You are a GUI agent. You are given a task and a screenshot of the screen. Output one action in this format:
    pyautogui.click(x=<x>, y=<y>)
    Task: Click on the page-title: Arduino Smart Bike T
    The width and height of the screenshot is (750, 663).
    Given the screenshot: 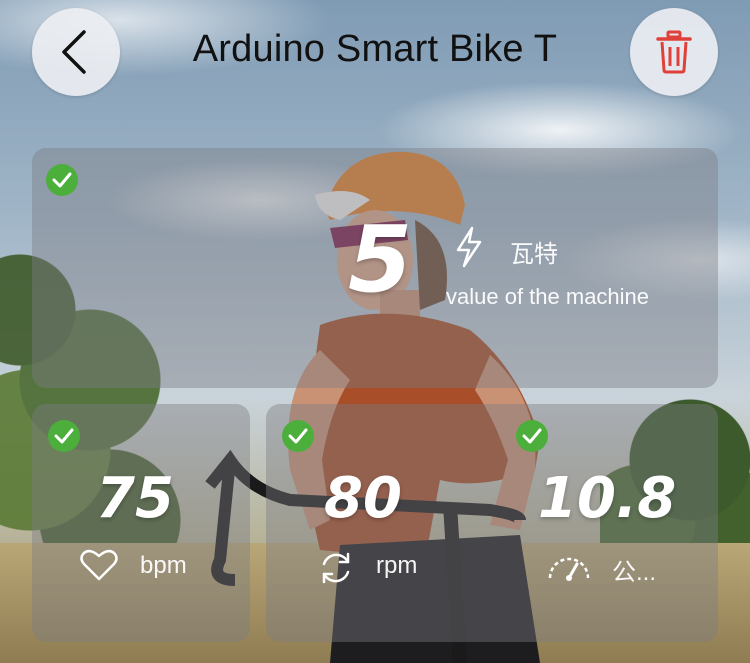 What is the action you would take?
    pyautogui.click(x=375, y=49)
    